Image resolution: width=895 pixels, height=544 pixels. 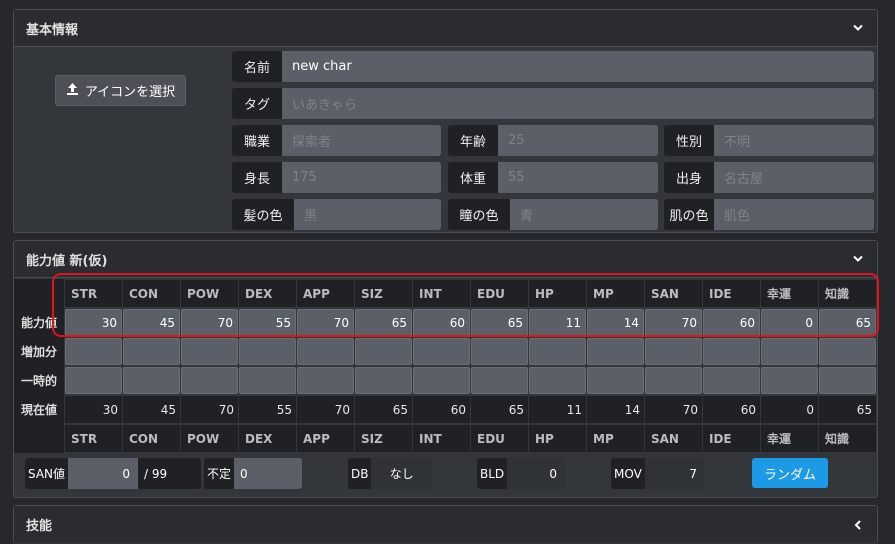 What do you see at coordinates (446, 438) in the screenshot?
I see `stats-row-hdrBot: STR CON POW DEX APP SIZ INT EDU HP MP SAN IDE 幸運 知識` at bounding box center [446, 438].